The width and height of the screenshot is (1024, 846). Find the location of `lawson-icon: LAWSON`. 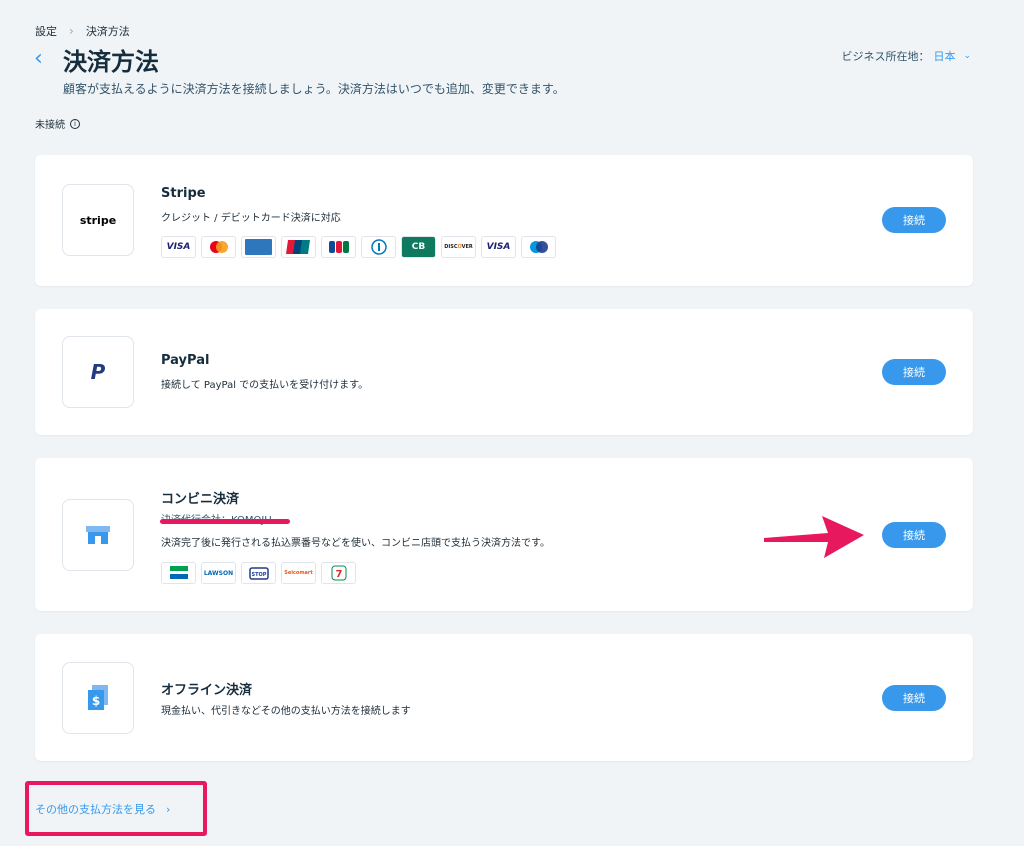

lawson-icon: LAWSON is located at coordinates (218, 573).